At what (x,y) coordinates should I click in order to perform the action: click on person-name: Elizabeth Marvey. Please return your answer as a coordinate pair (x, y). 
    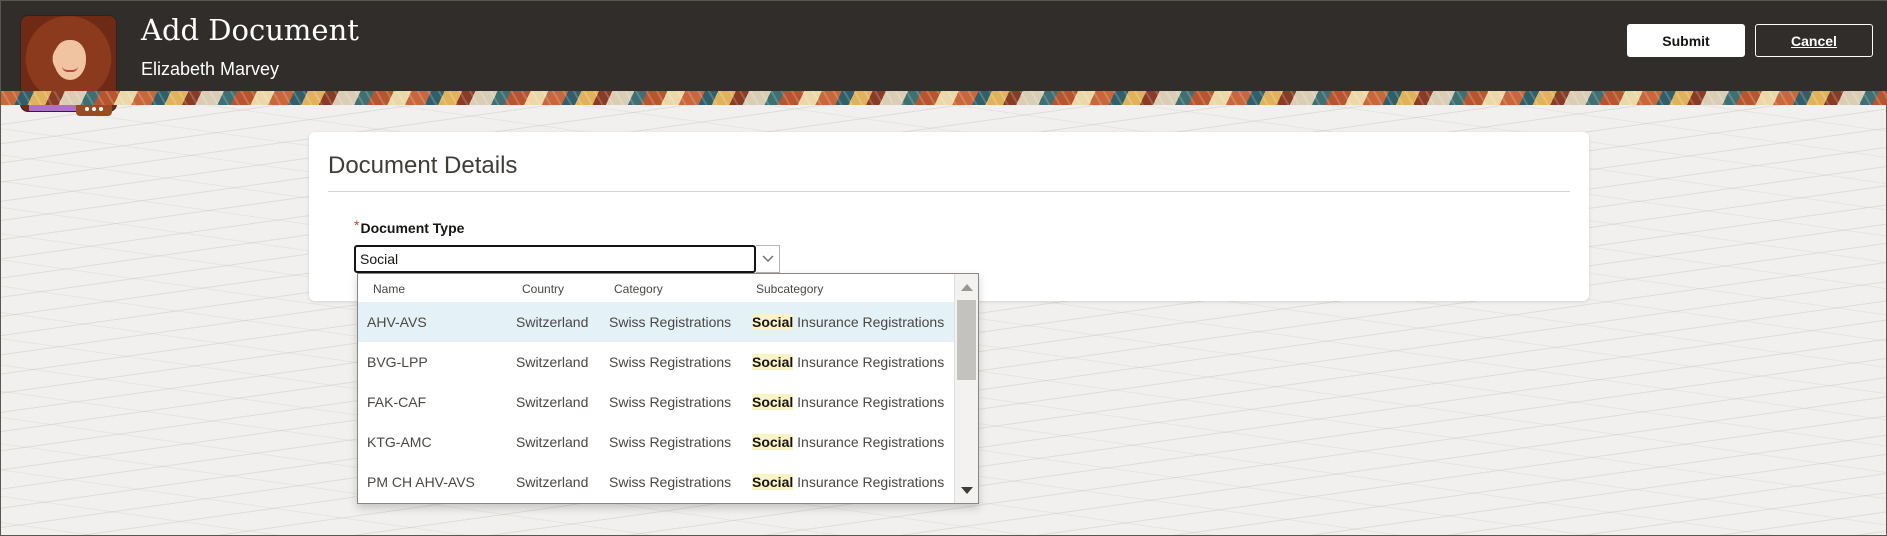
    Looking at the image, I should click on (210, 69).